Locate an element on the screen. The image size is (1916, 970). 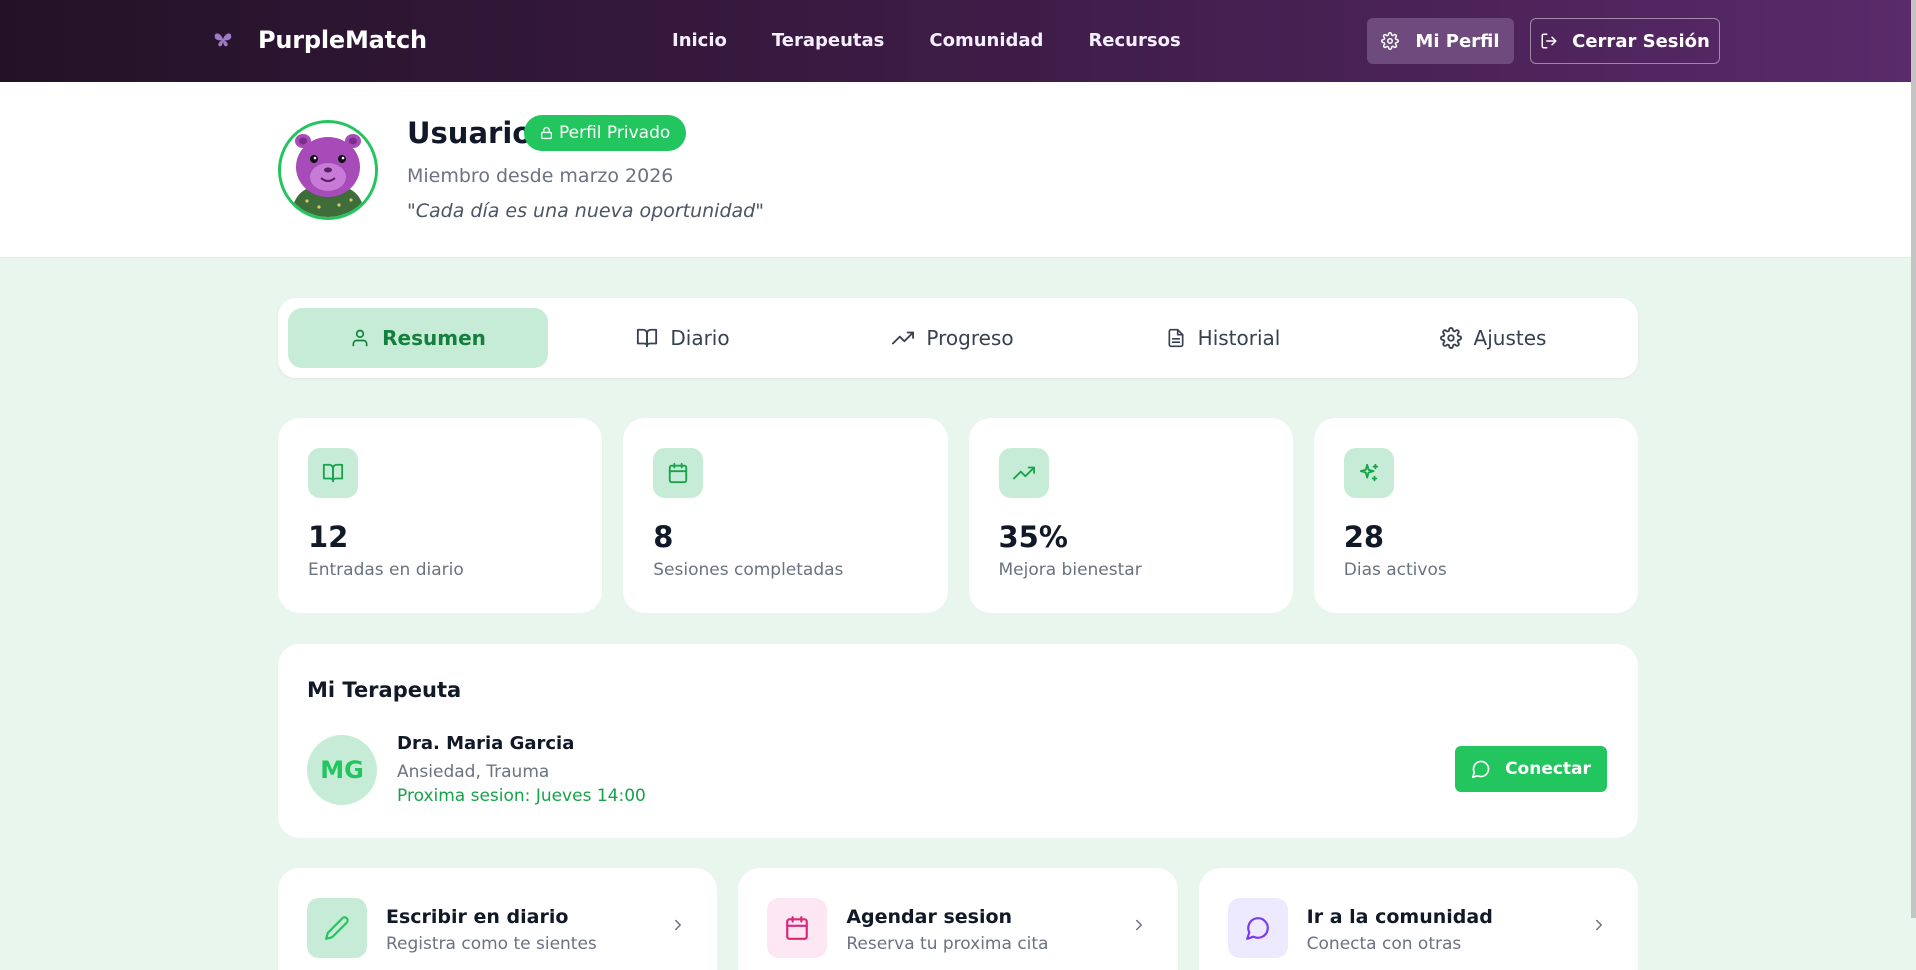
next-session: Proxima sesion: Jueves 14:00 is located at coordinates (521, 796).